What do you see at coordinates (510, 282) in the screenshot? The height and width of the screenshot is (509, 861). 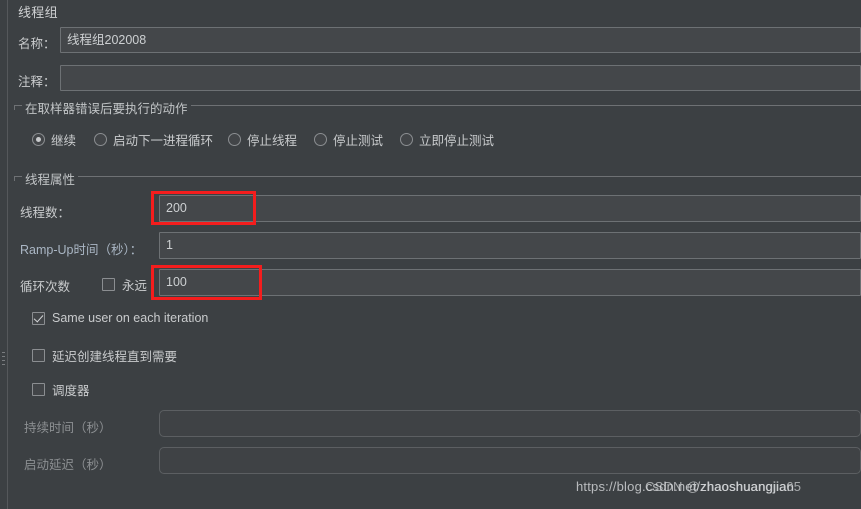 I see `loop-count-input: 100` at bounding box center [510, 282].